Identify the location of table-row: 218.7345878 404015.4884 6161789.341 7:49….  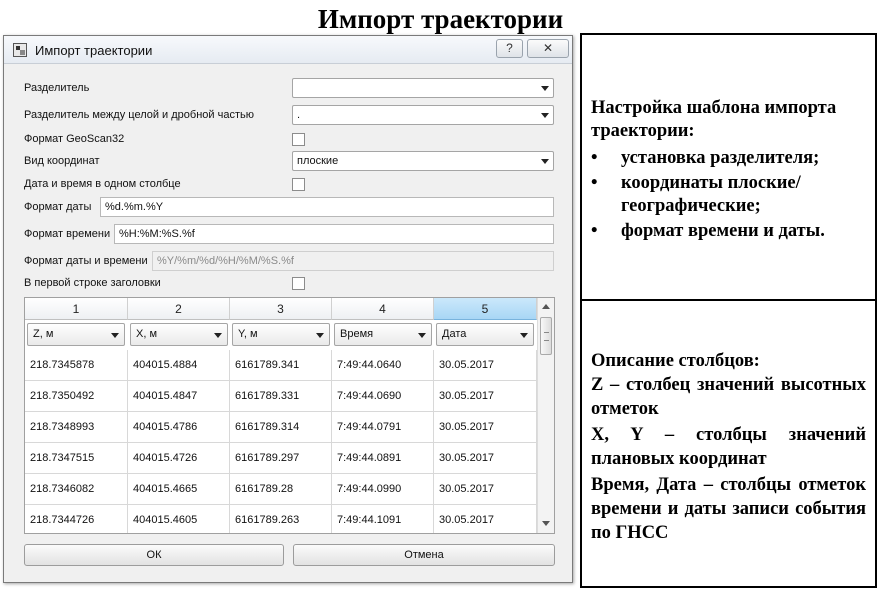
(281, 365).